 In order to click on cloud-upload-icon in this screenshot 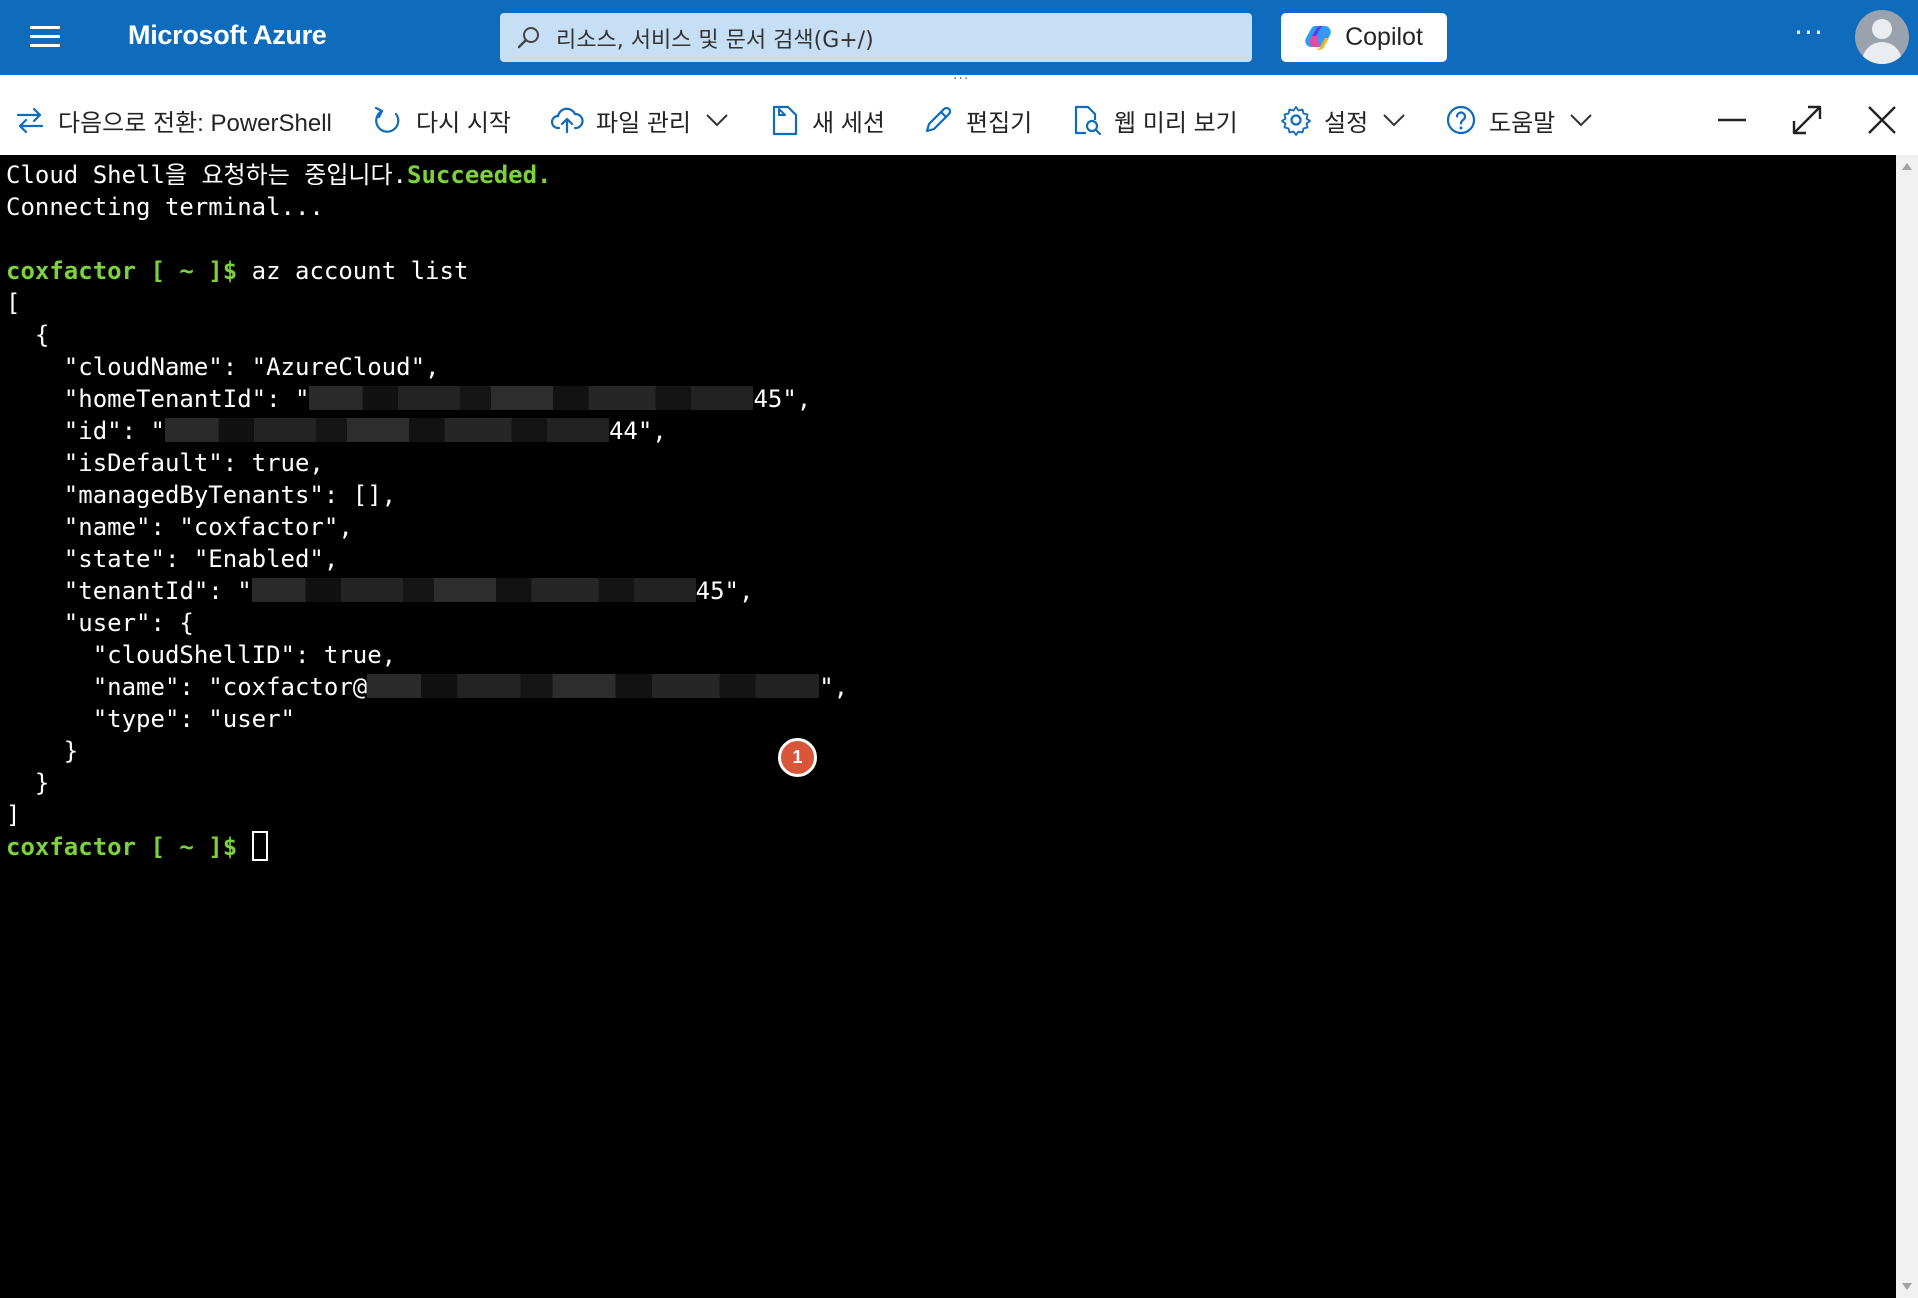, I will do `click(567, 120)`.